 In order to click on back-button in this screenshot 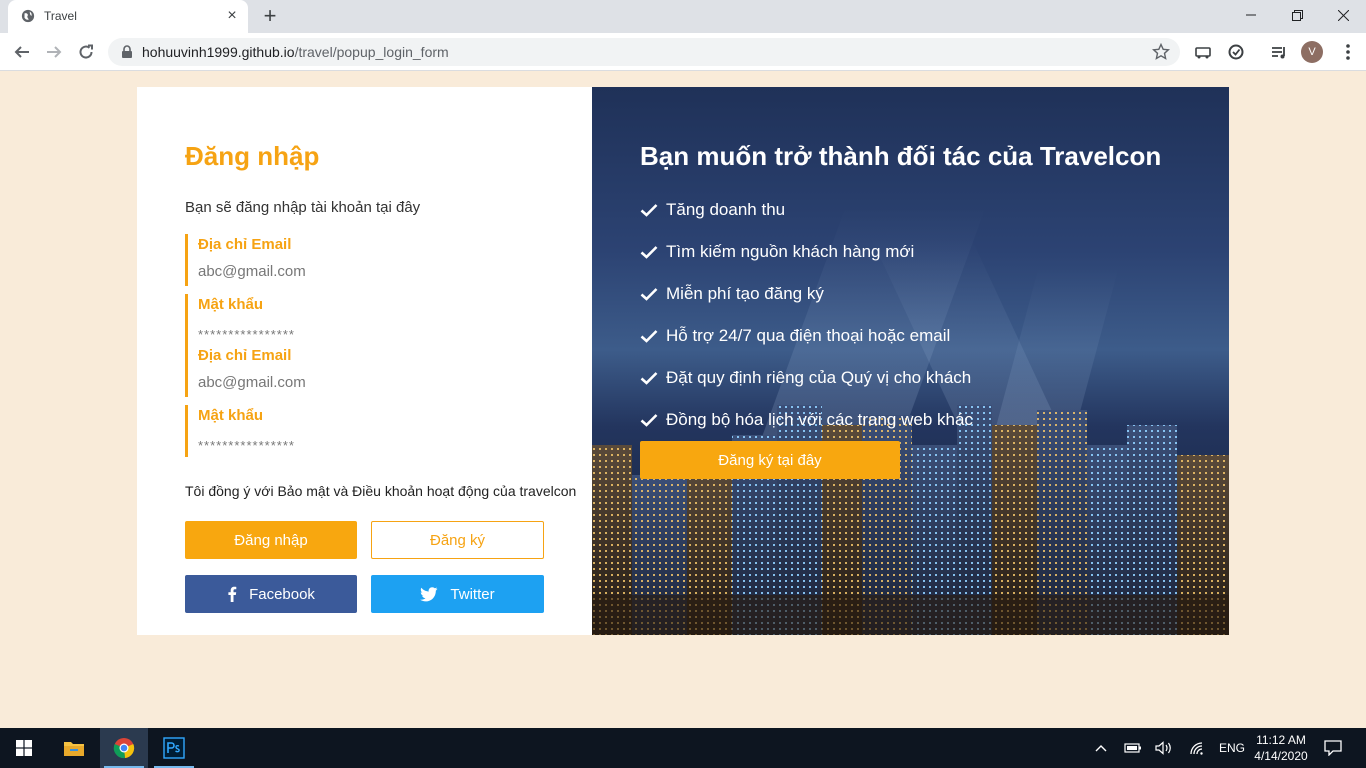, I will do `click(22, 52)`.